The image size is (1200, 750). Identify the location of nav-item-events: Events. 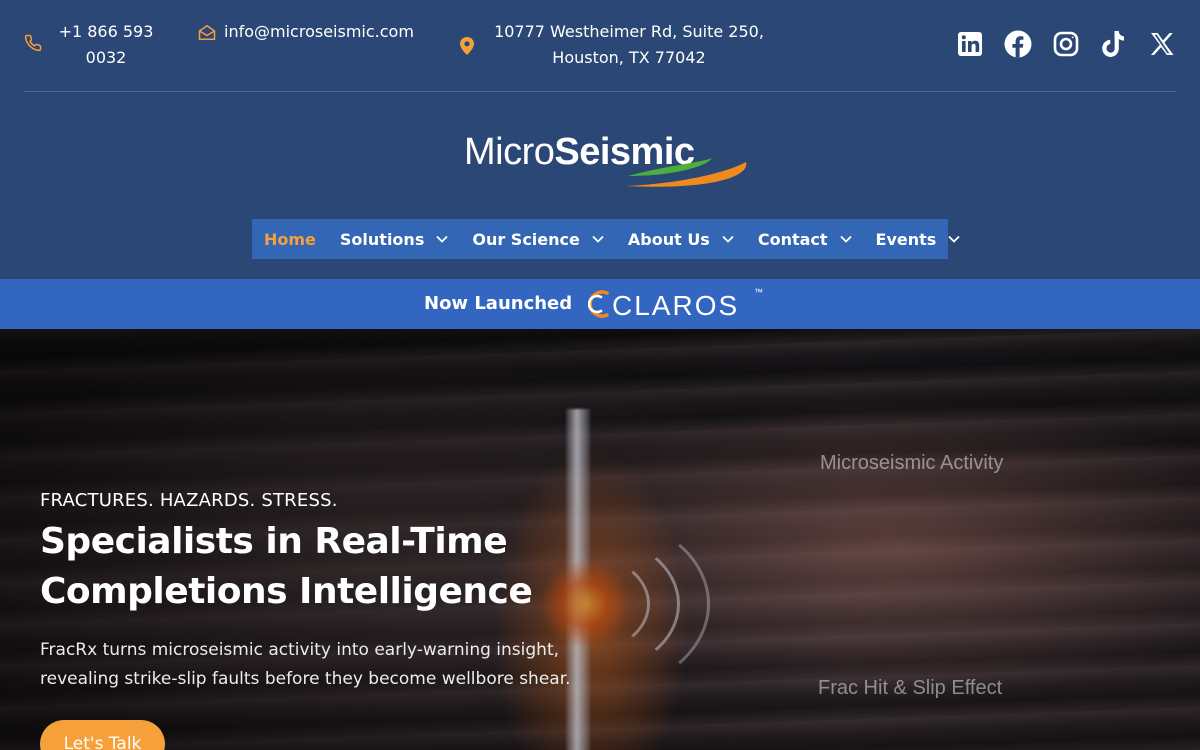
(918, 239).